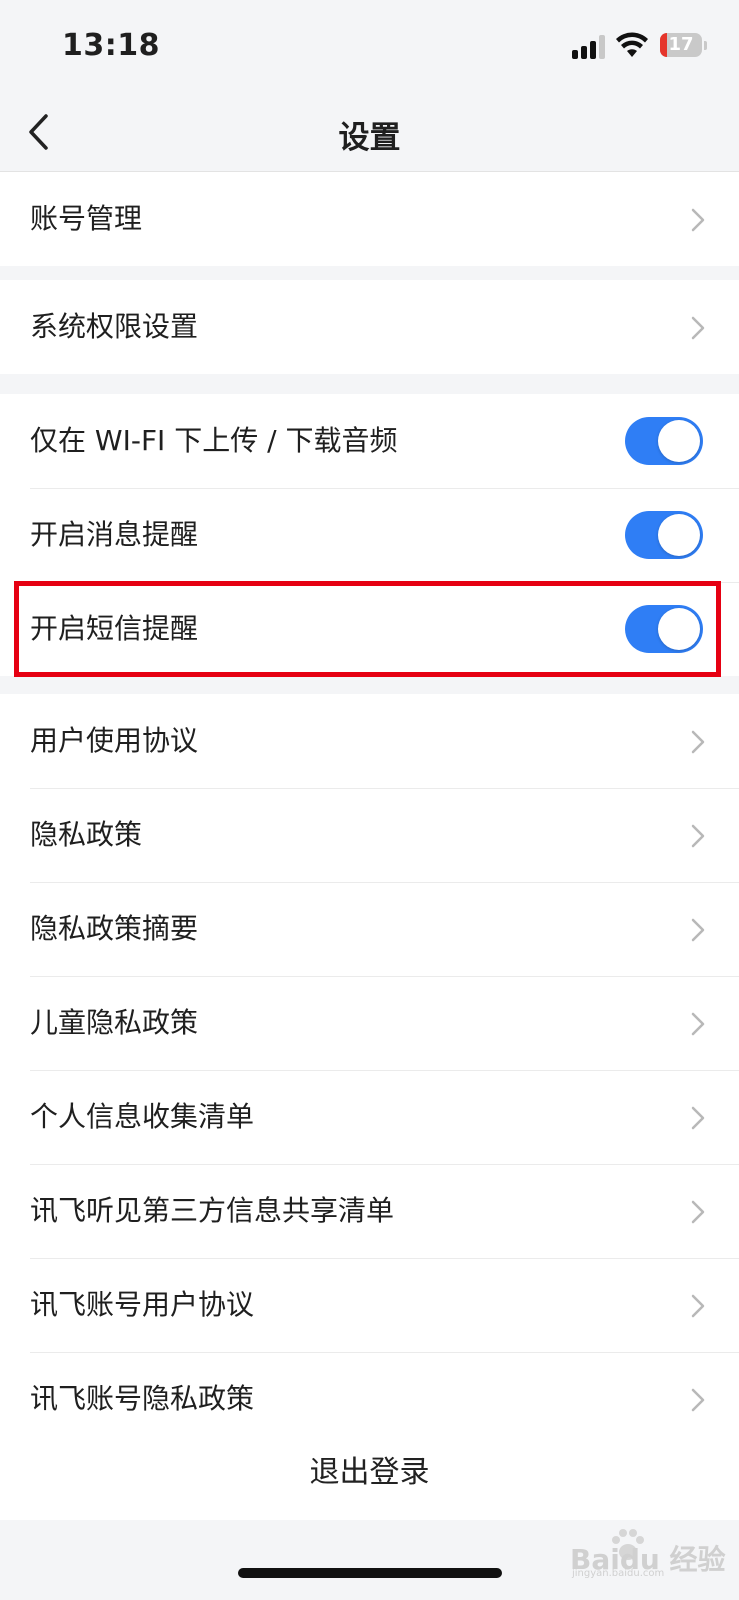  I want to click on nav-bar: 设置, so click(369, 132).